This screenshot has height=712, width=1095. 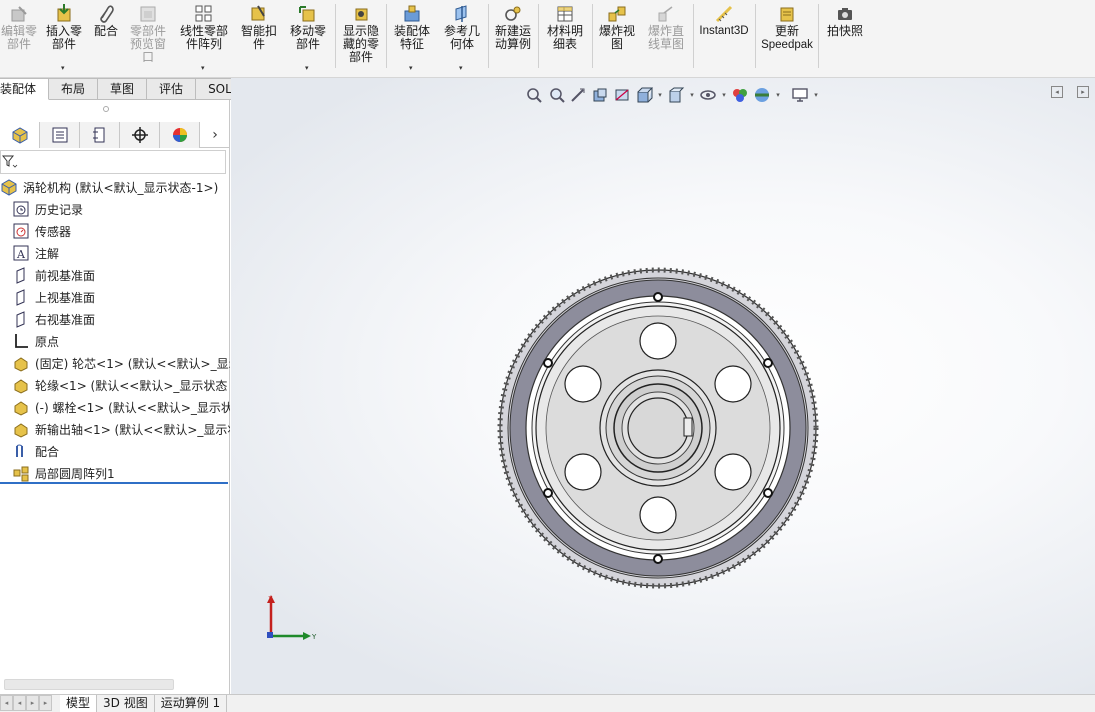 I want to click on explode-line-sketch-button: 爆炸直 线草图, so click(x=666, y=39).